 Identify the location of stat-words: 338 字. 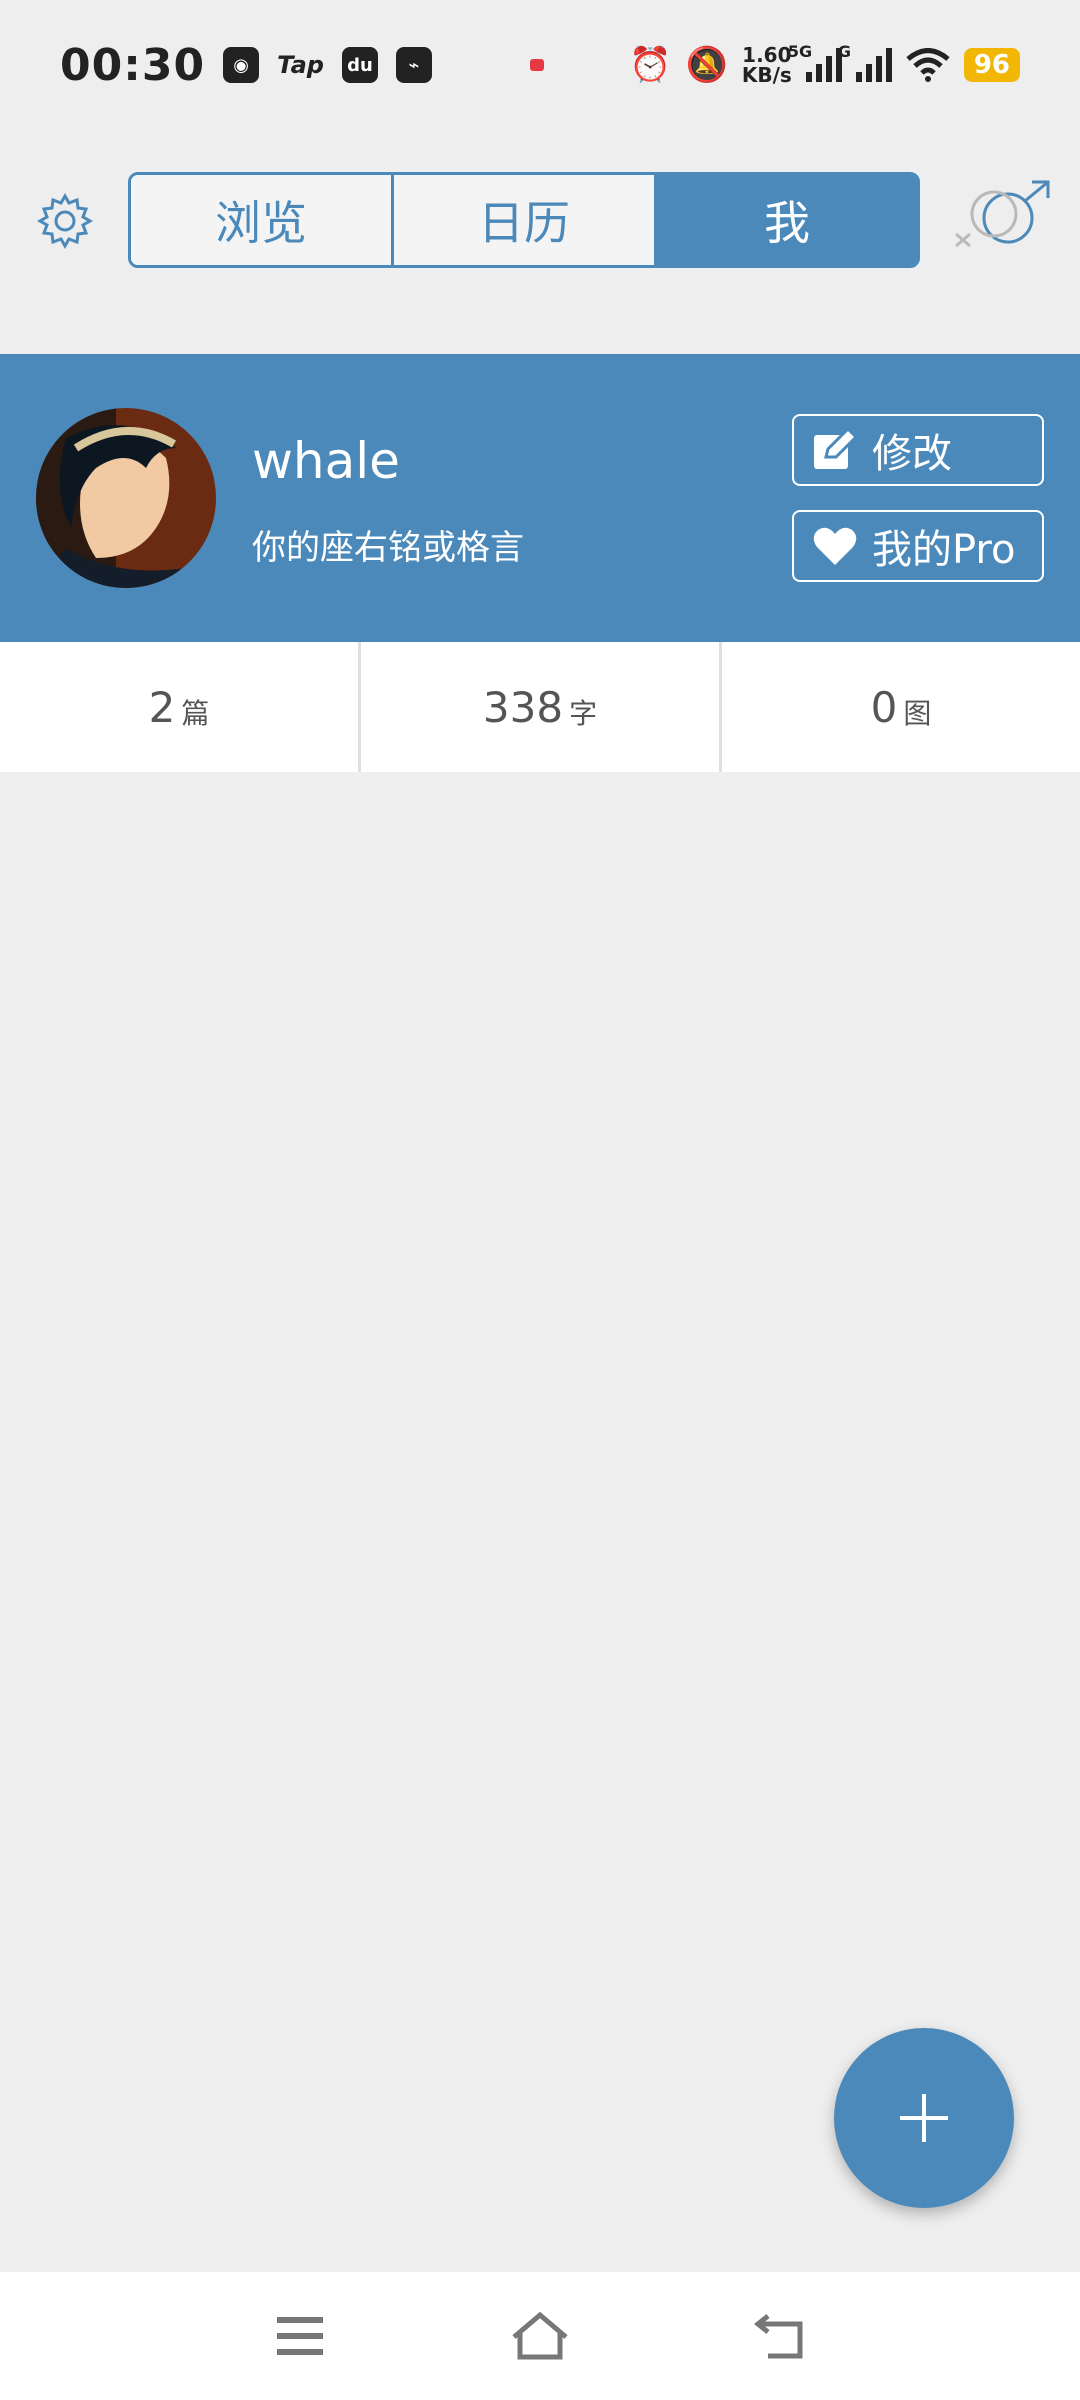
(538, 707).